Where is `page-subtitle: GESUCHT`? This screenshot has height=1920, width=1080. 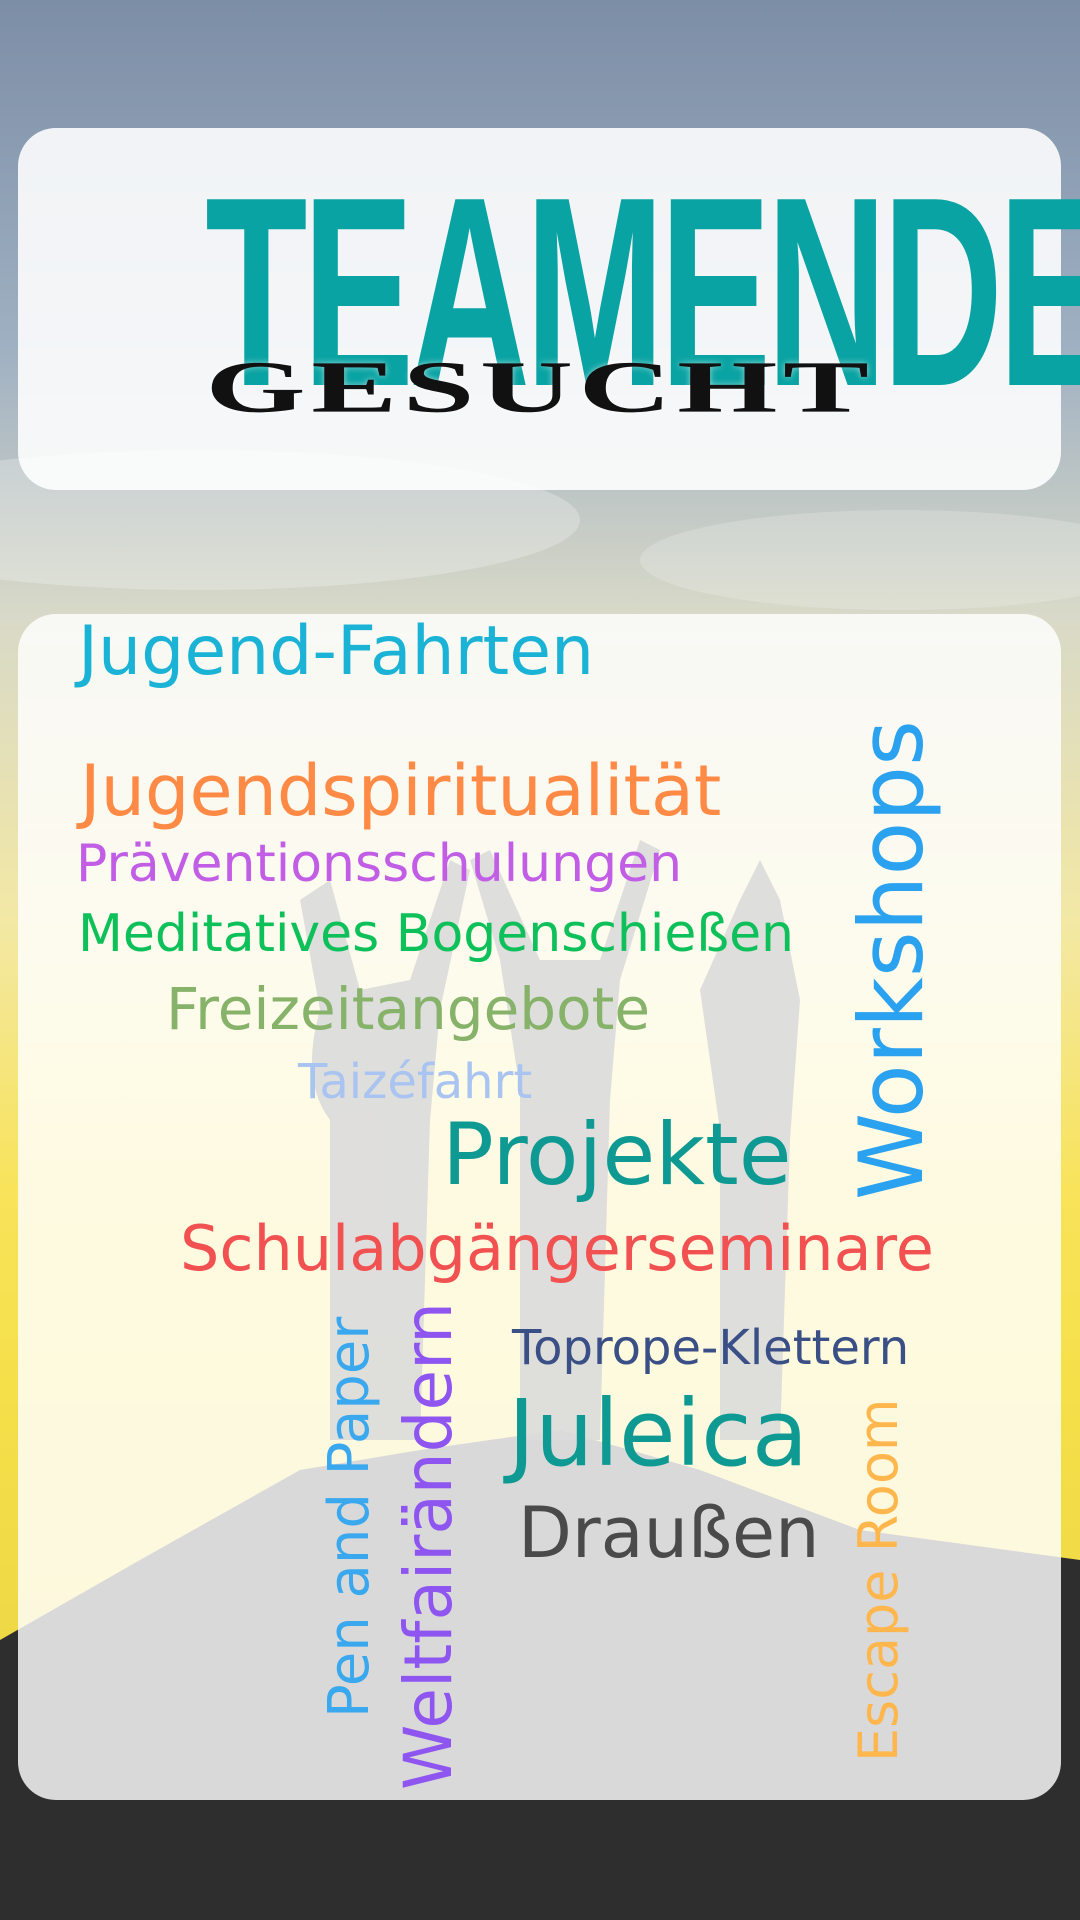
page-subtitle: GESUCHT is located at coordinates (540, 387).